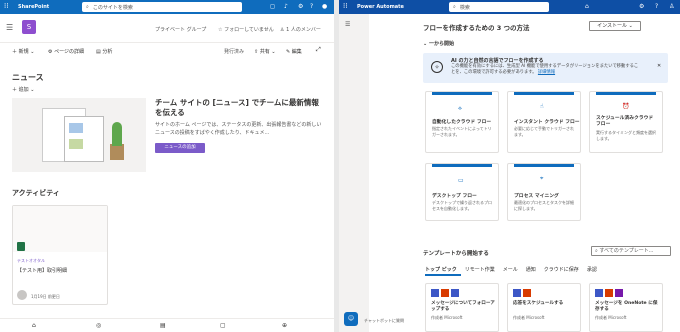  I want to click on automated-flow-icon: ⟡, so click(460, 108).